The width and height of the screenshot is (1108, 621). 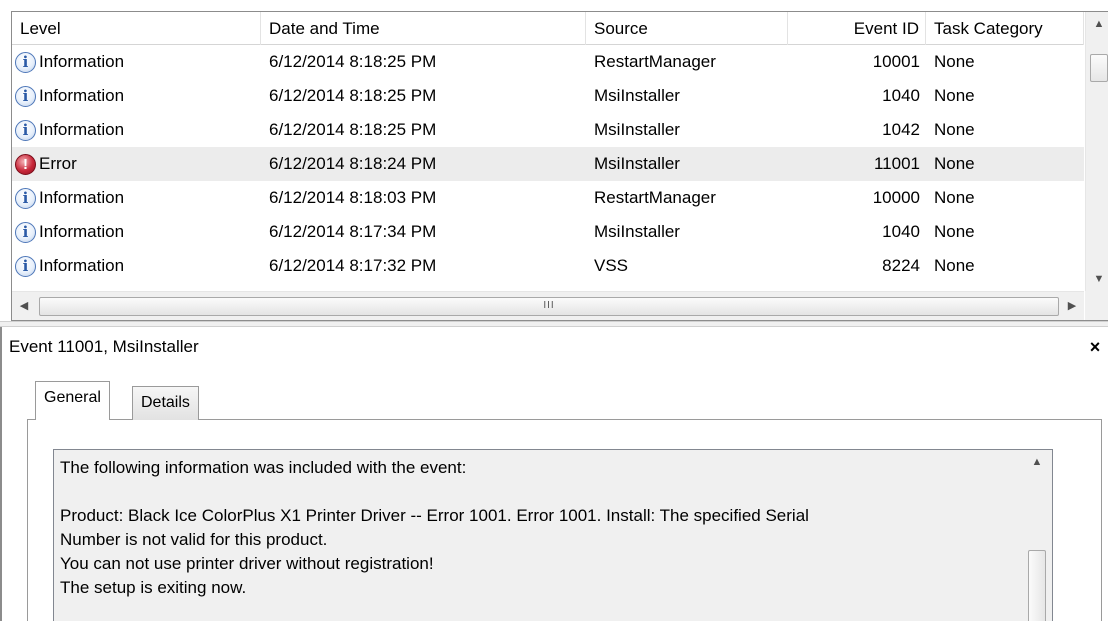 I want to click on description-scroll-thumb: ≡, so click(x=1037, y=585).